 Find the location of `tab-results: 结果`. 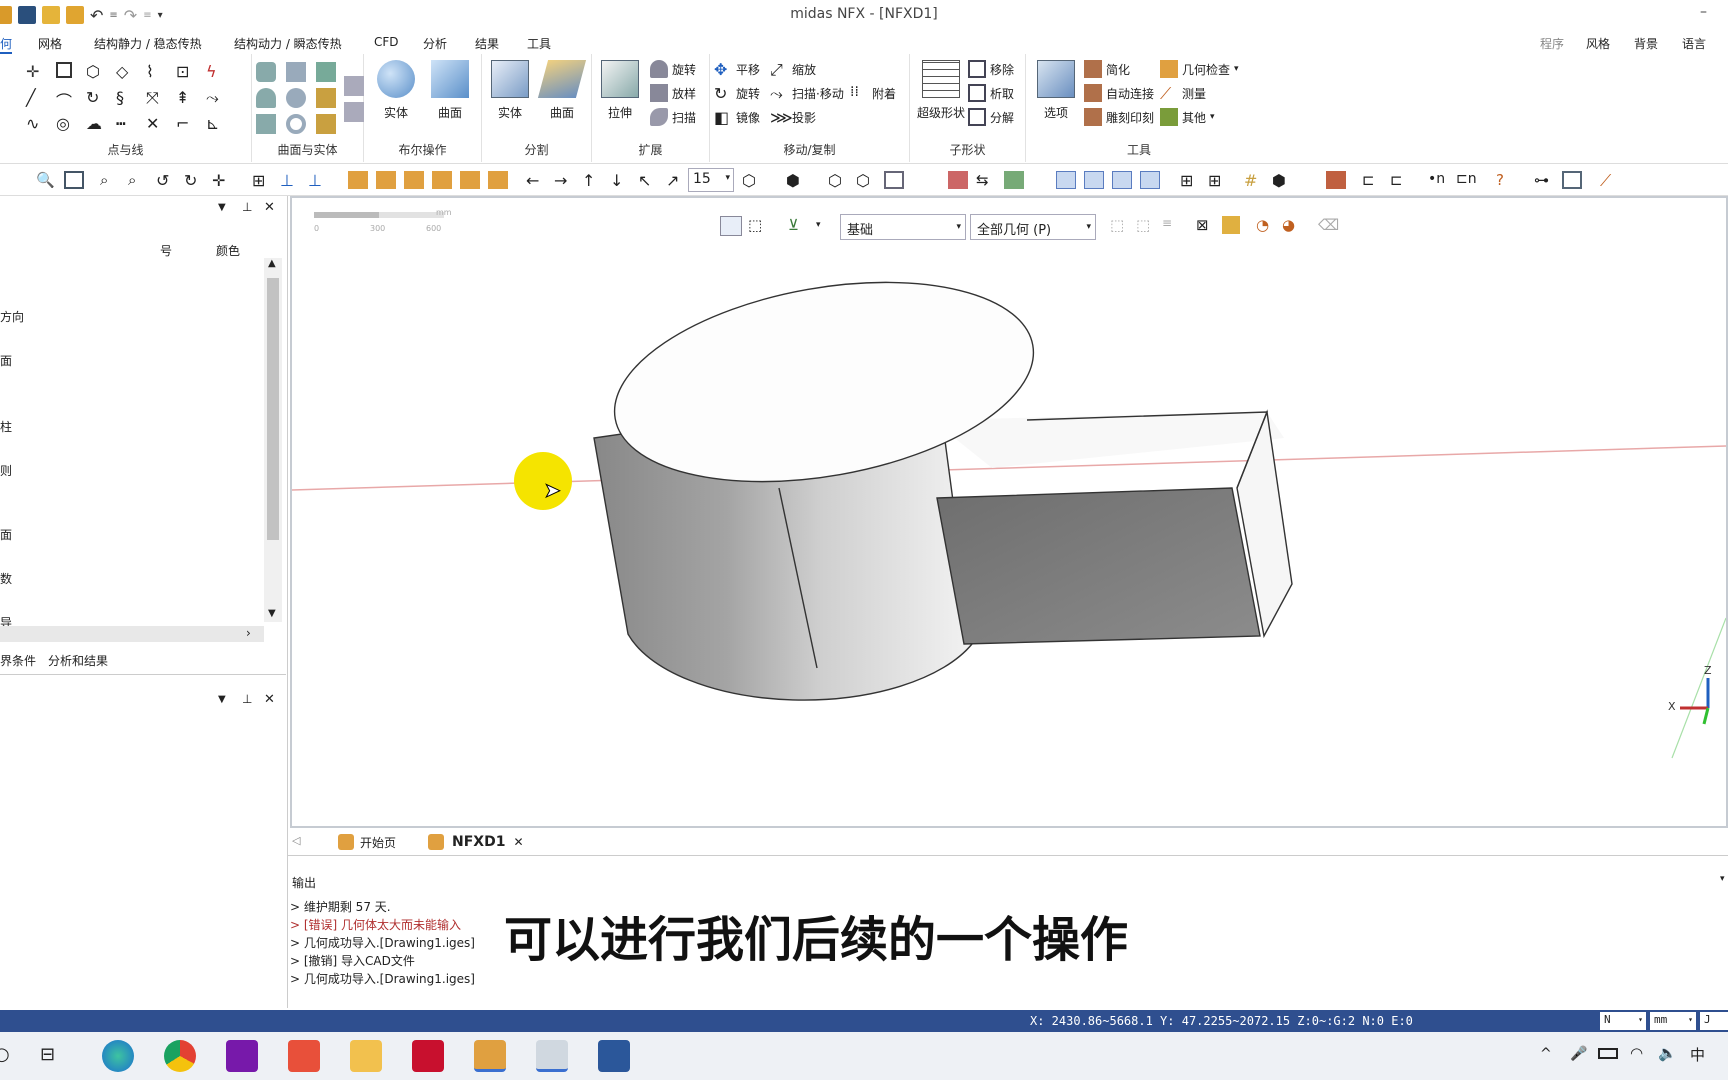

tab-results: 结果 is located at coordinates (487, 43).